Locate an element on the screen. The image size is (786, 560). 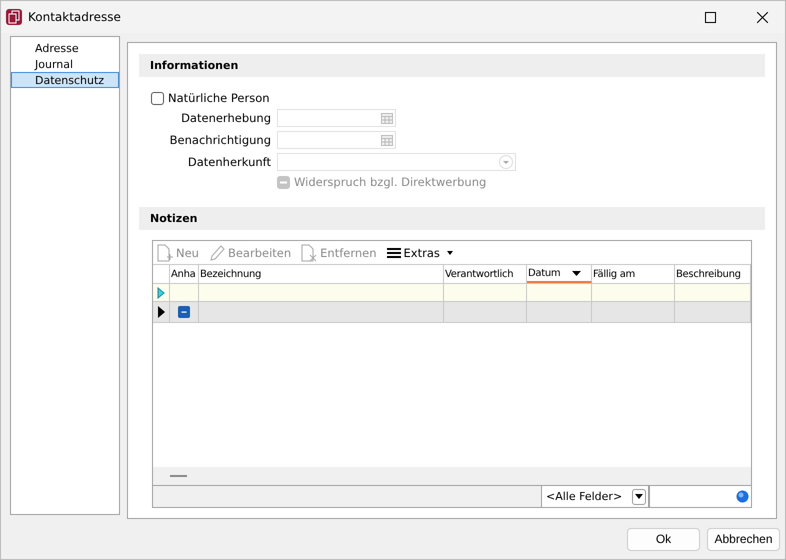
field-label: Datenherkunft is located at coordinates (228, 162).